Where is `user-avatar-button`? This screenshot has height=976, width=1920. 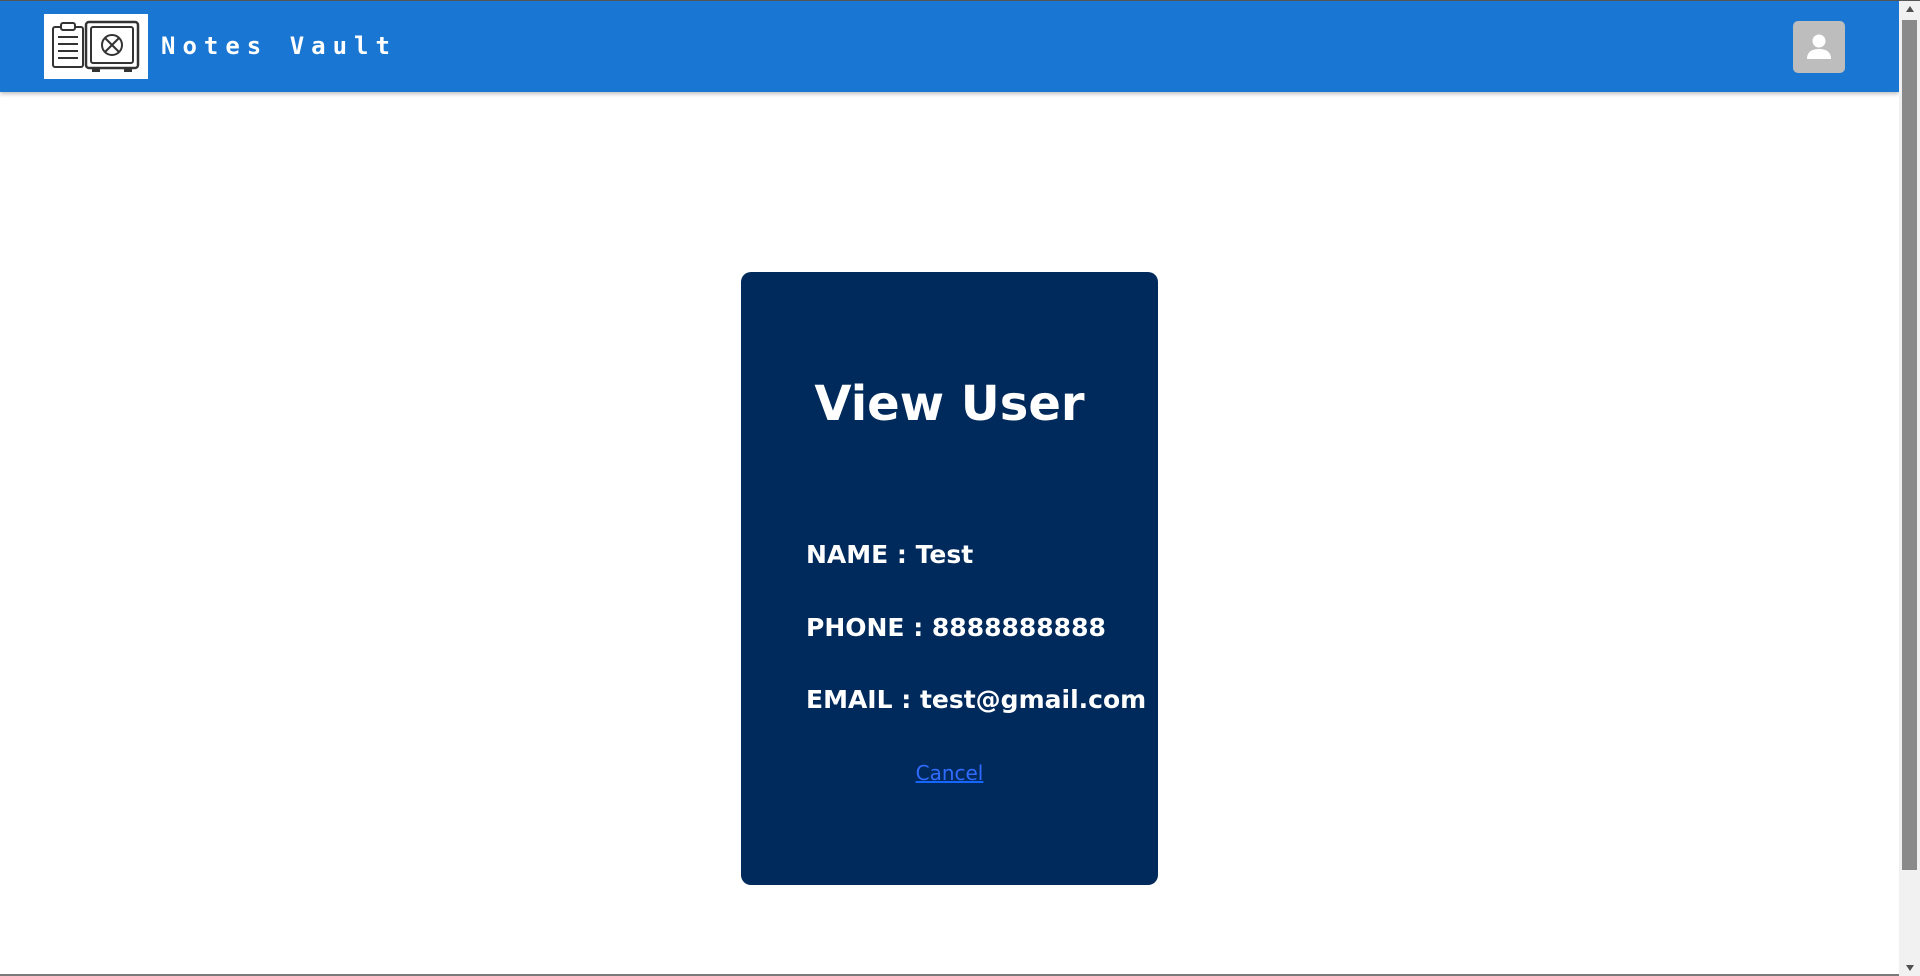
user-avatar-button is located at coordinates (1819, 47).